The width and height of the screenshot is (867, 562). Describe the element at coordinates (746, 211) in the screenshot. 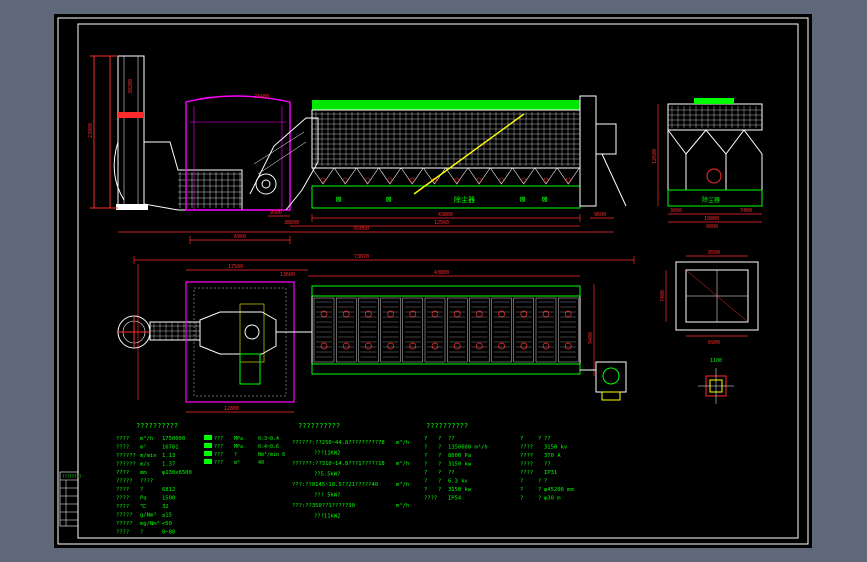

I see `side-dim-right: 7400` at that location.